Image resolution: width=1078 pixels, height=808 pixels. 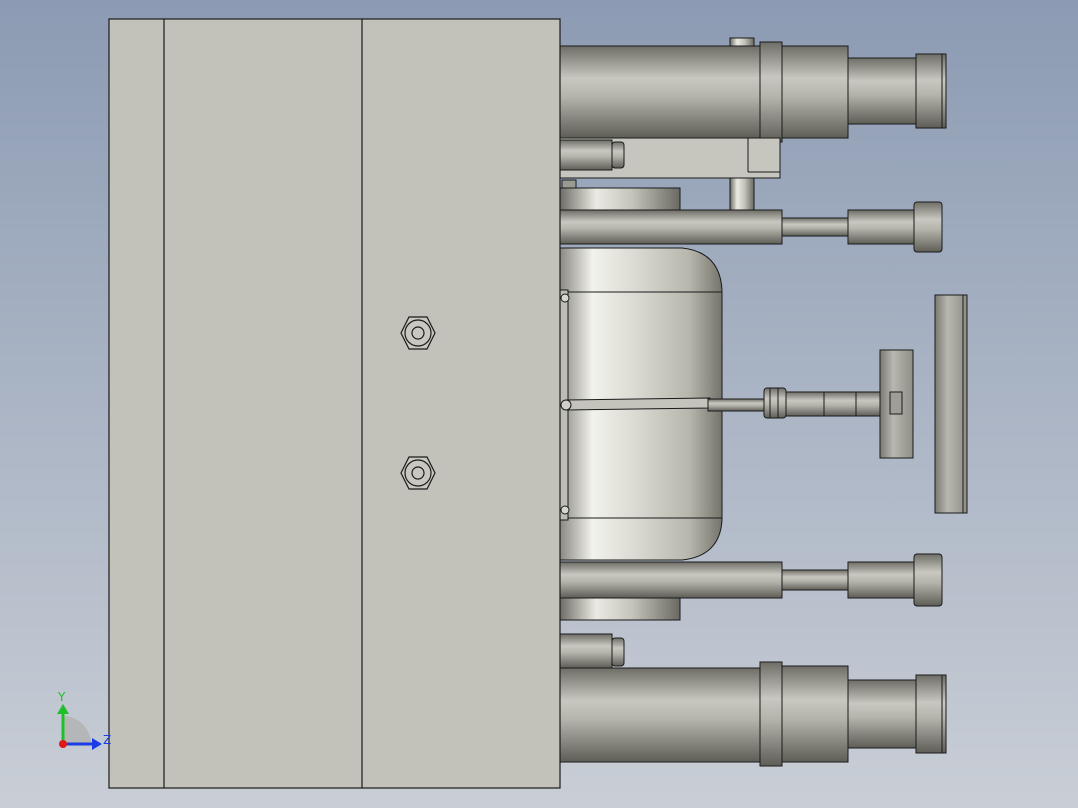 I want to click on upper-small-pin, so click(x=586, y=155).